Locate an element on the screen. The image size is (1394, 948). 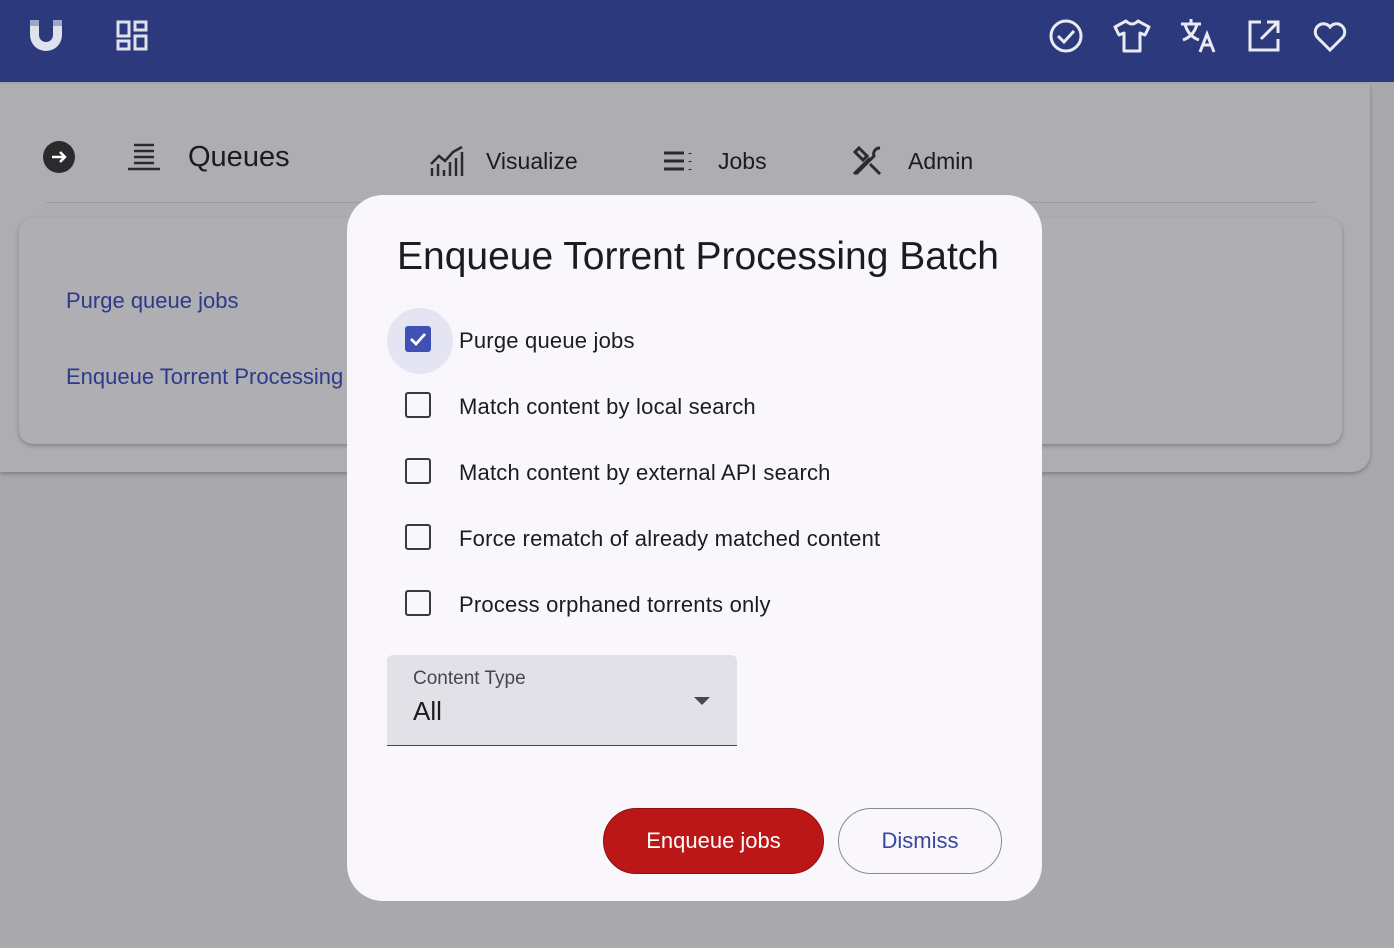
tools-icon is located at coordinates (867, 160).